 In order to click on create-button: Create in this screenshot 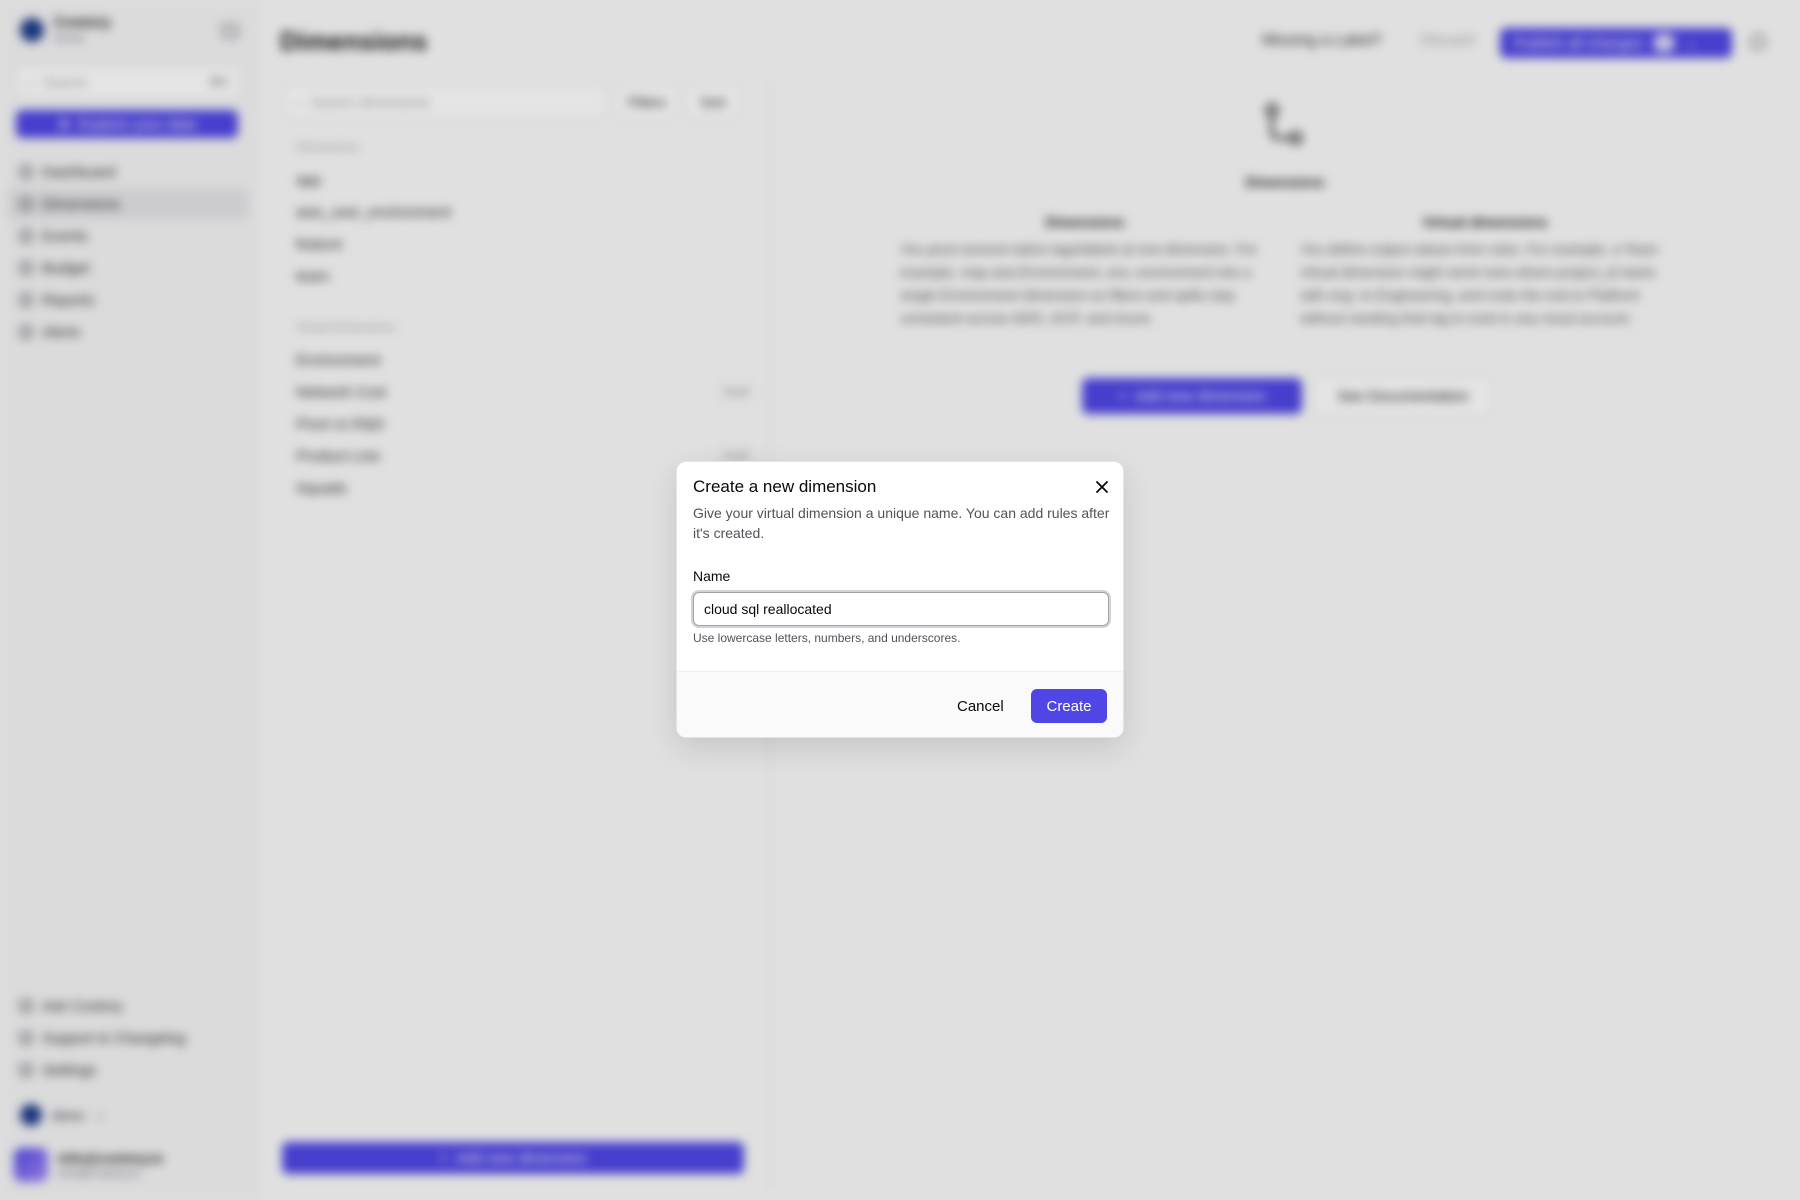, I will do `click(1069, 706)`.